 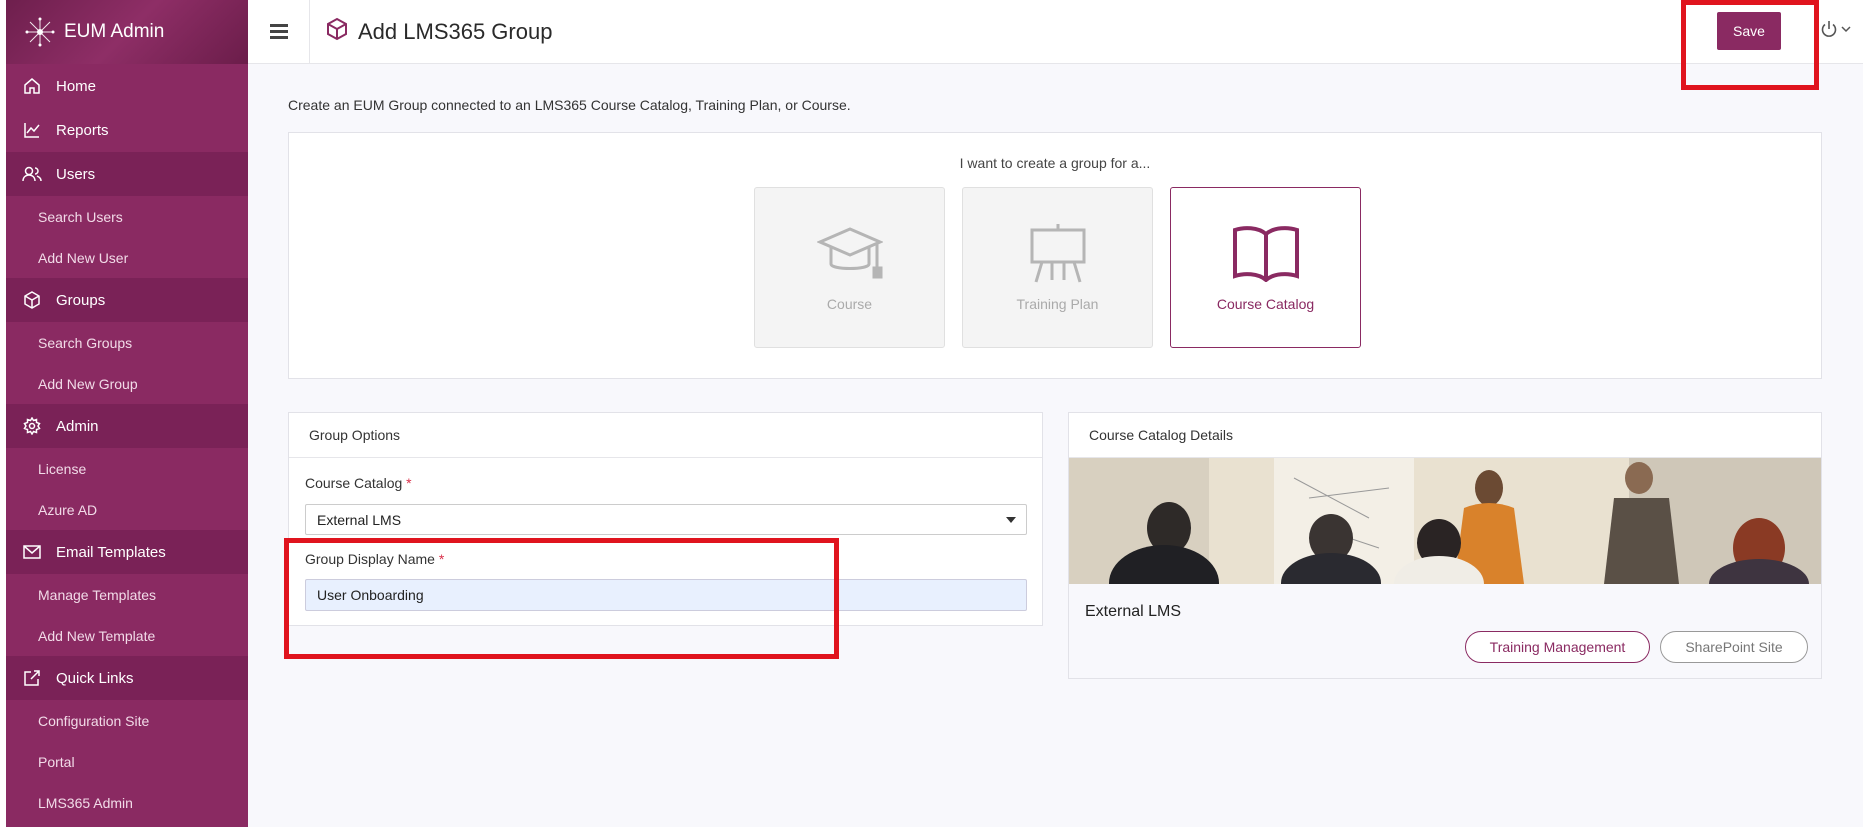 I want to click on option-training-plan: Training Plan, so click(x=1057, y=267).